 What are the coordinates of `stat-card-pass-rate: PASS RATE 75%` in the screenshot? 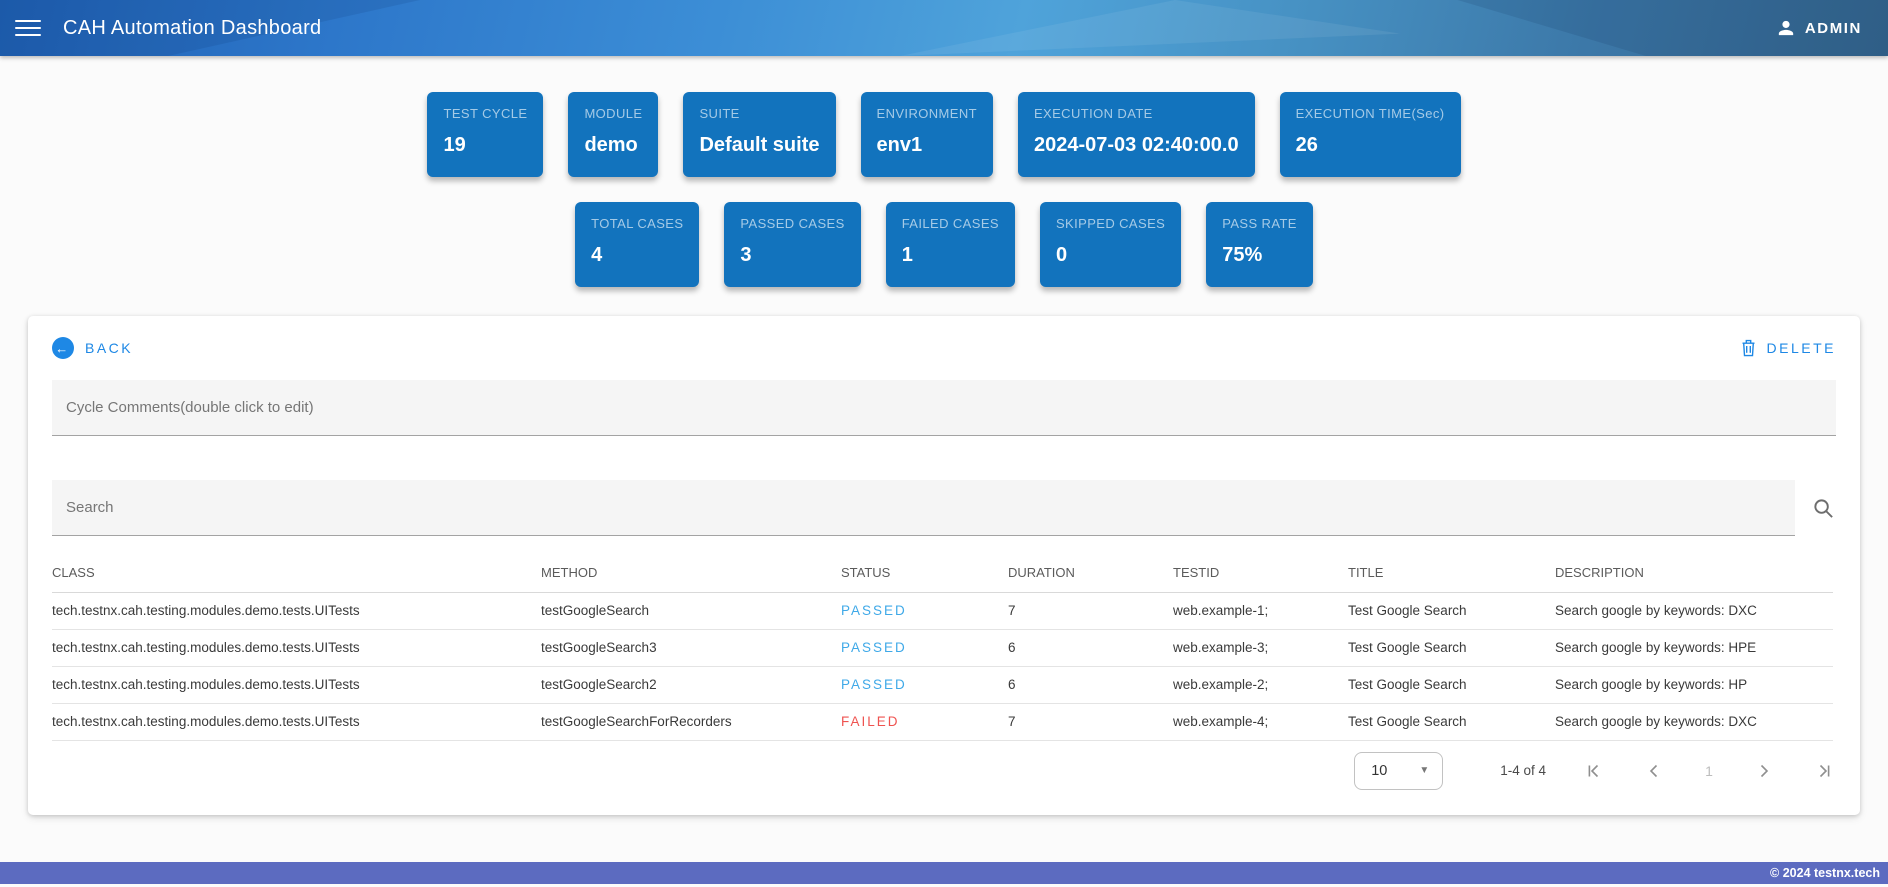 It's located at (1259, 244).